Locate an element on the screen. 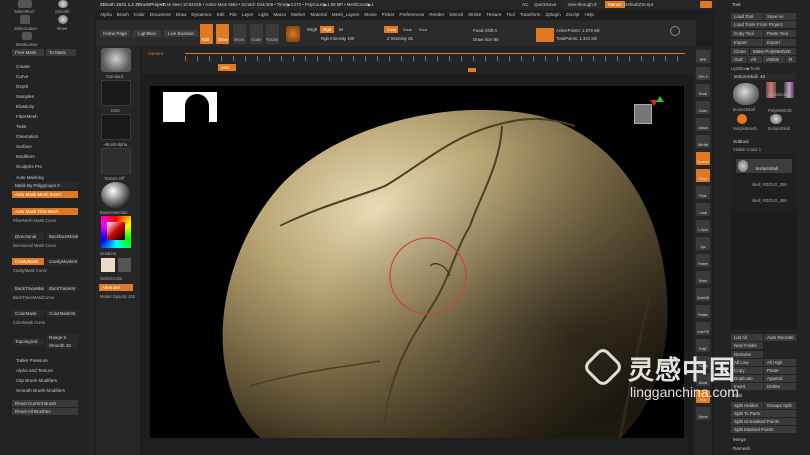  view-button-xpose: Xpose is located at coordinates (703, 413).